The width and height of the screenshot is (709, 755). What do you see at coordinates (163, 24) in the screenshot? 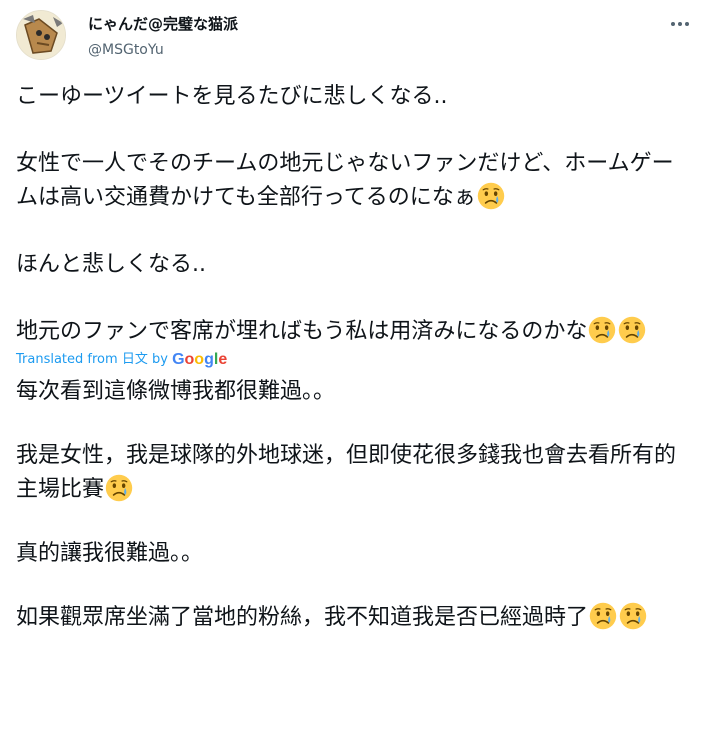
I see `author-display-name: にゃんだ@完璧な猫派` at bounding box center [163, 24].